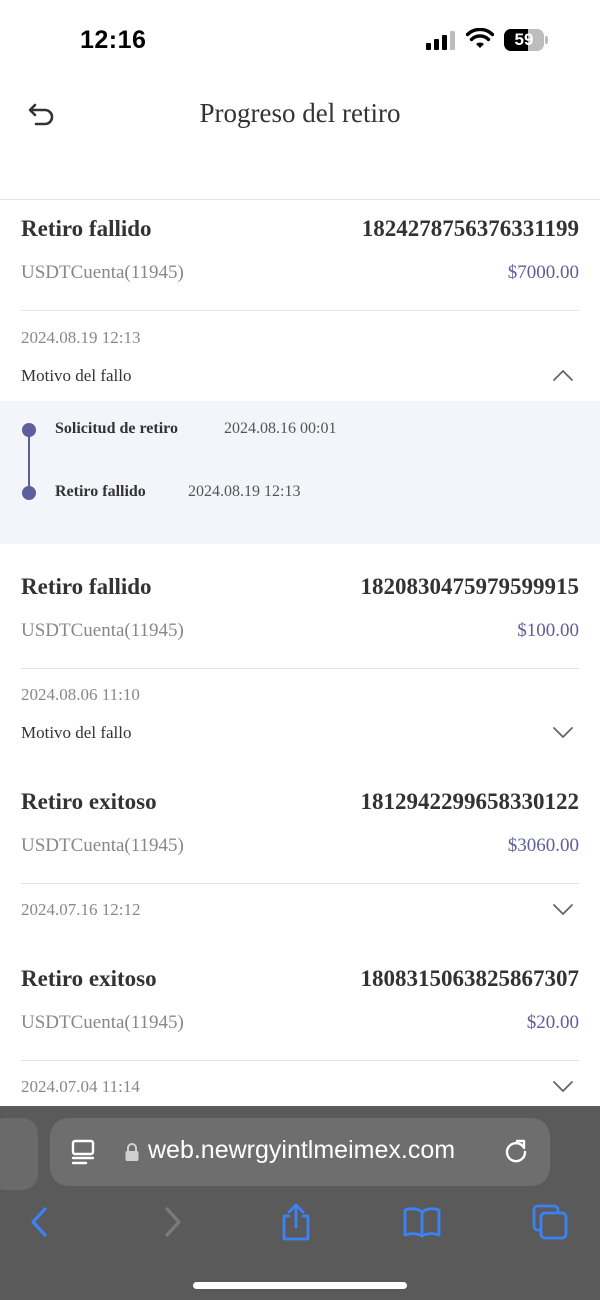  What do you see at coordinates (470, 978) in the screenshot?
I see `withdrawal-id: 1808315063825867307` at bounding box center [470, 978].